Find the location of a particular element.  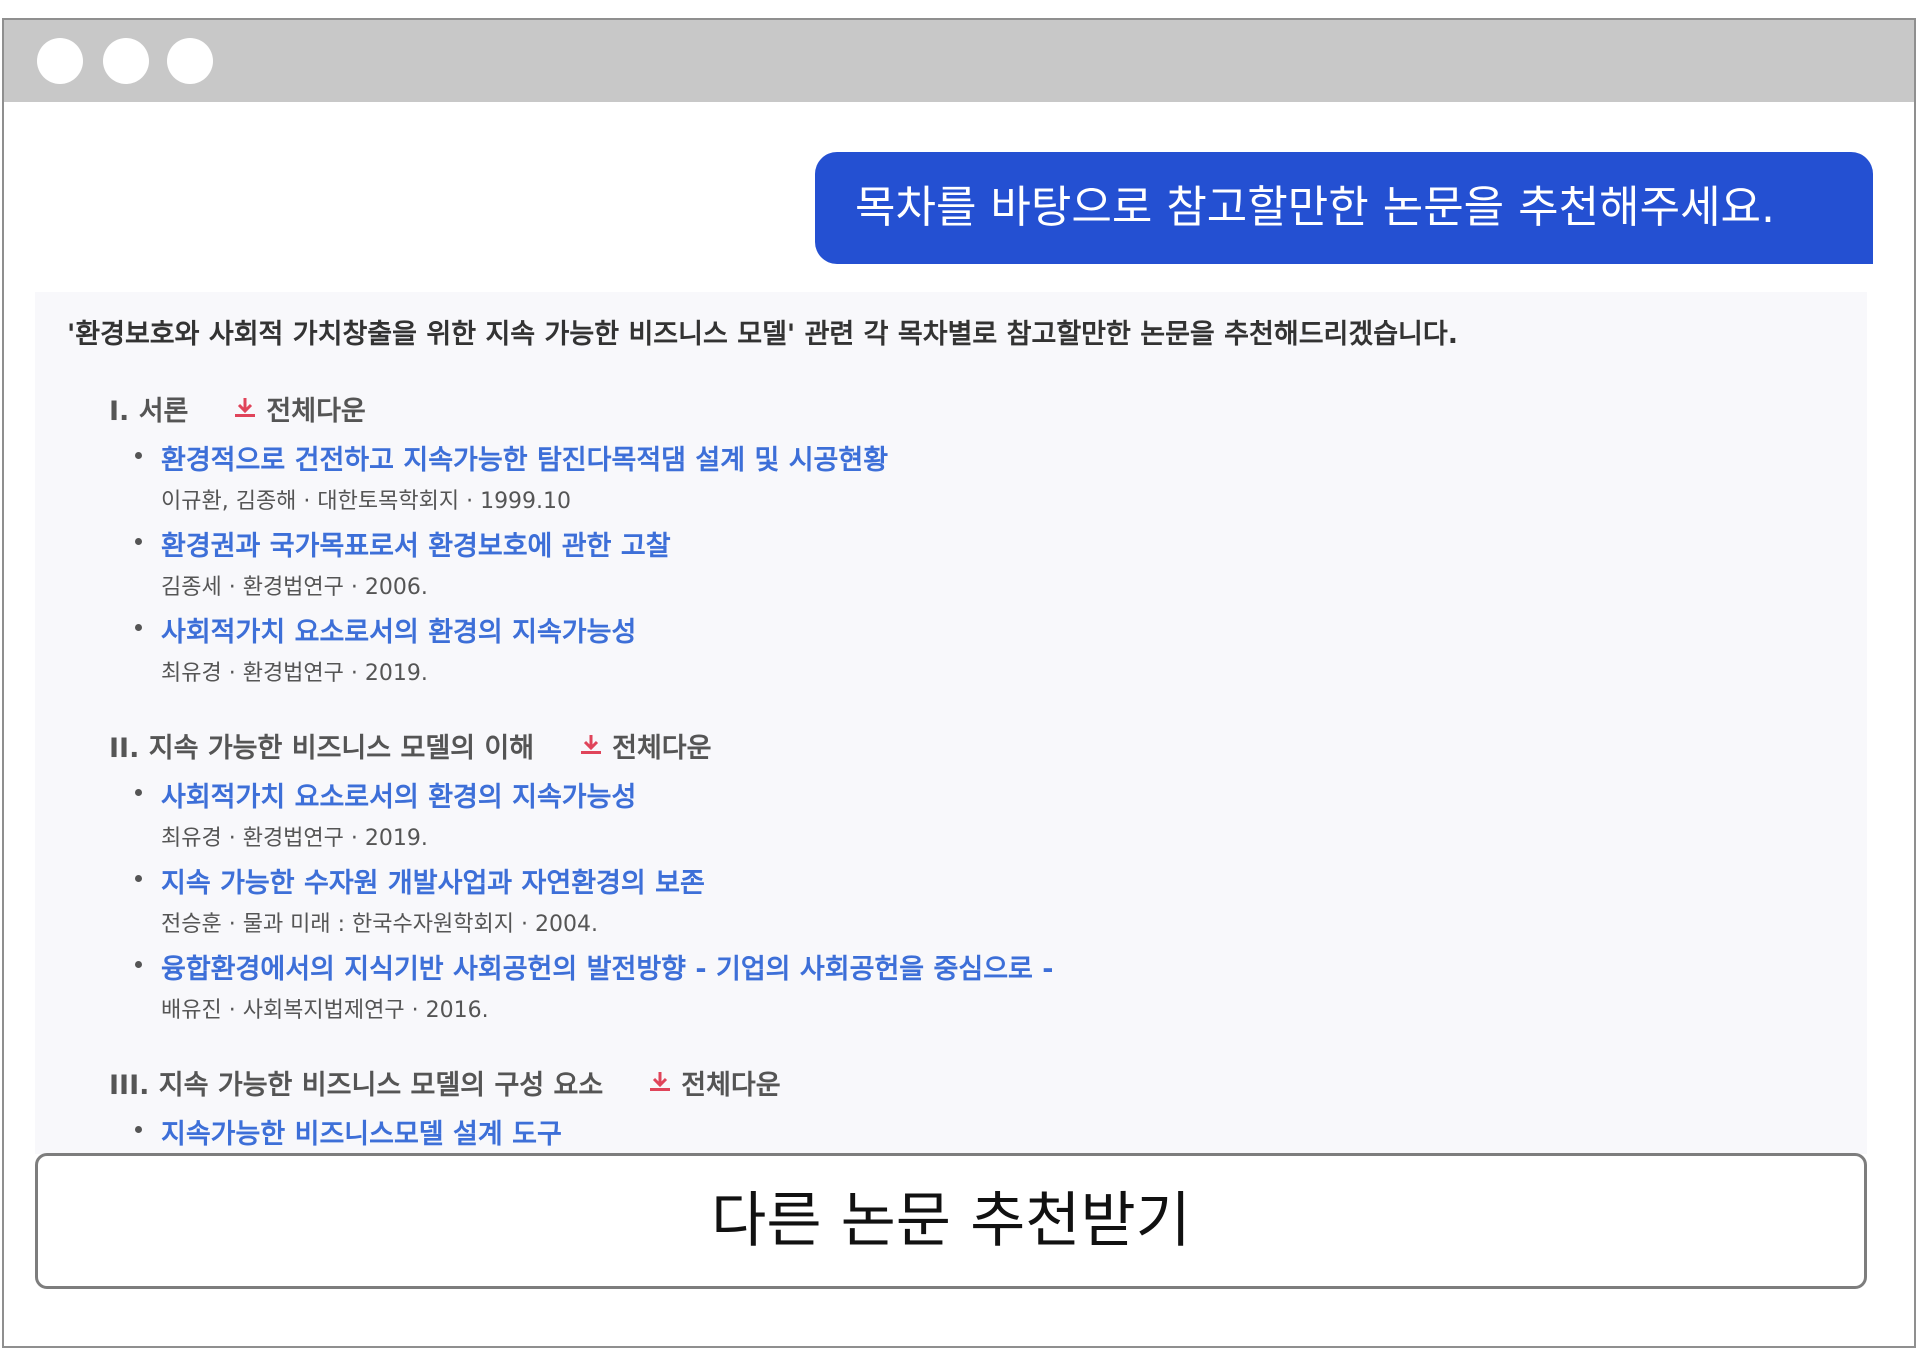

paper-title-link: 지속 가능한 수자원 개발사업과 자연환경의 보존 is located at coordinates (433, 880).